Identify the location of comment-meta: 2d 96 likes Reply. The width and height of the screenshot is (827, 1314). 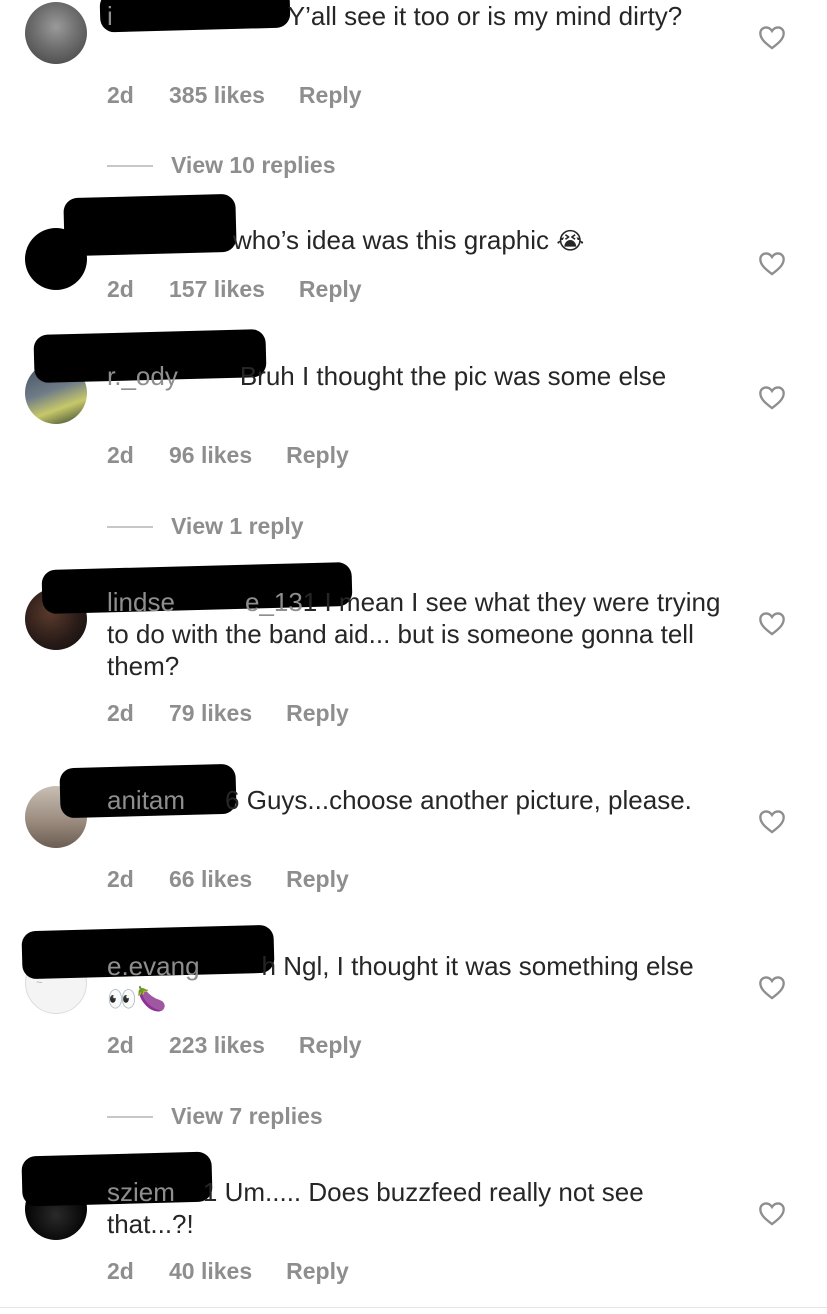
(228, 455).